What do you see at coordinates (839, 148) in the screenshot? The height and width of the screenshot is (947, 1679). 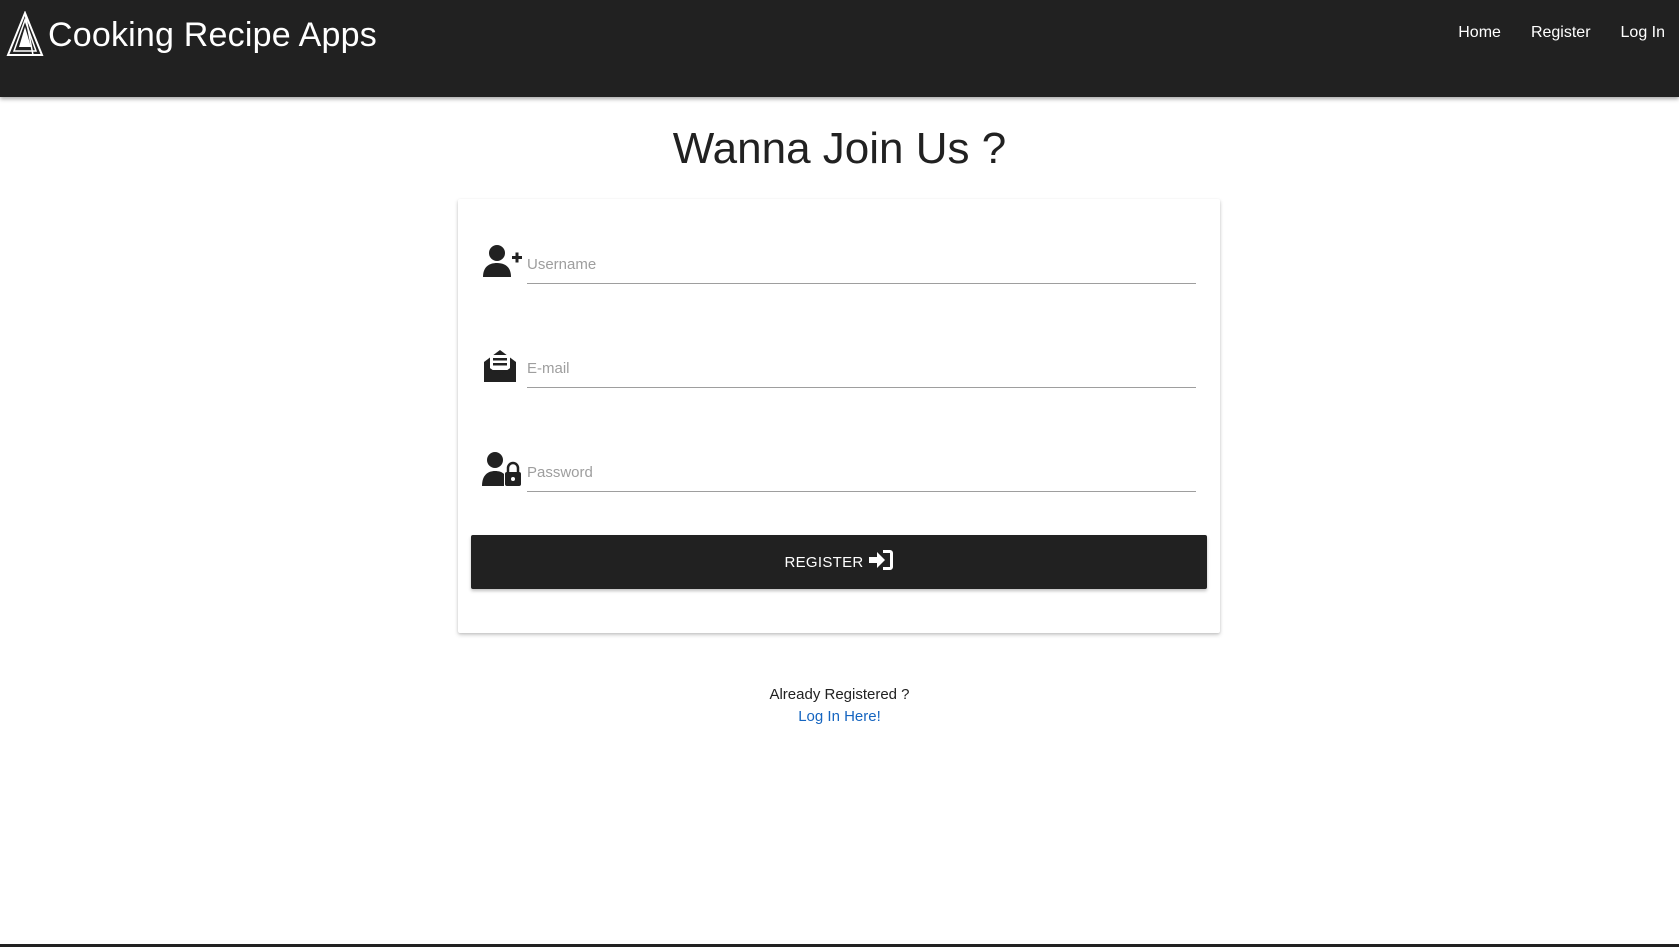 I see `page-title: Wanna Join Us ?` at bounding box center [839, 148].